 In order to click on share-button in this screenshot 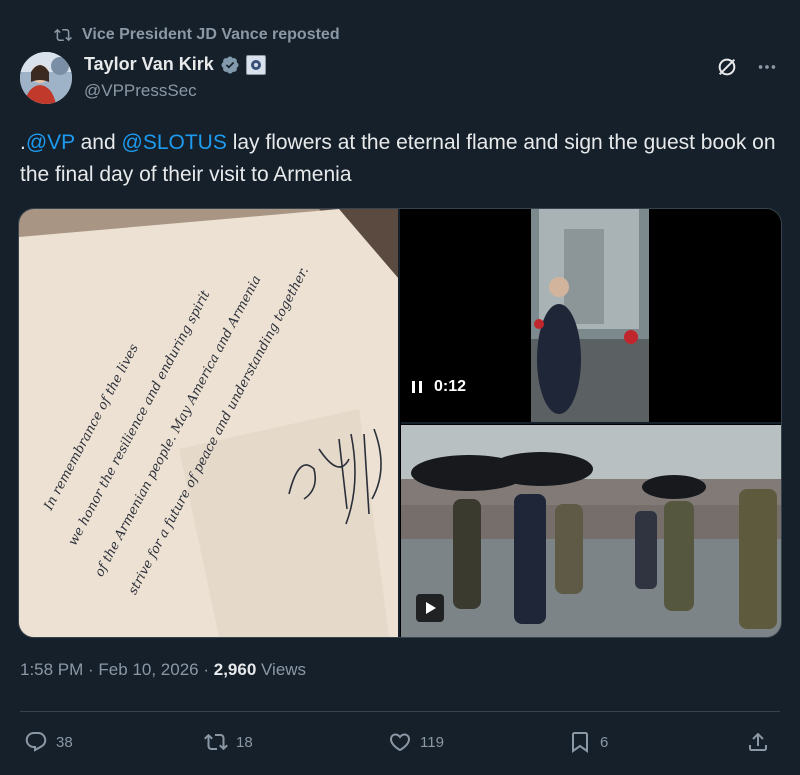, I will do `click(758, 742)`.